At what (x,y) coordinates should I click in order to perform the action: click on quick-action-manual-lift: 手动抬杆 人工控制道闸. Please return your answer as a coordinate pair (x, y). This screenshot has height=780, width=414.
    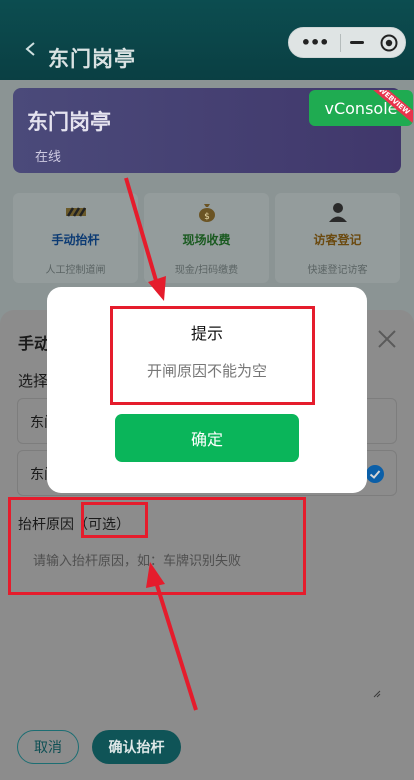
    Looking at the image, I should click on (75, 238).